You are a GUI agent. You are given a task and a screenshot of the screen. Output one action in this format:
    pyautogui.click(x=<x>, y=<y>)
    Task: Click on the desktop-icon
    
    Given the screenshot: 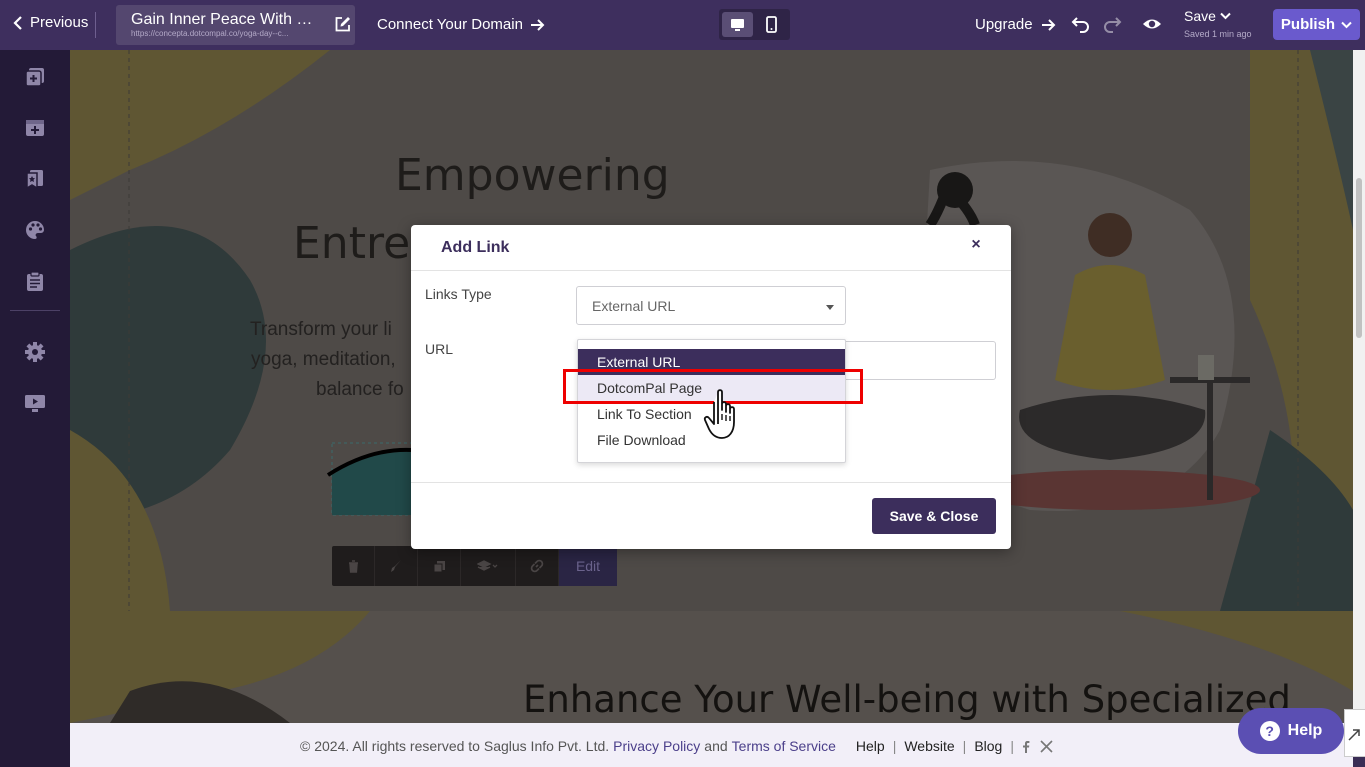 What is the action you would take?
    pyautogui.click(x=737, y=24)
    